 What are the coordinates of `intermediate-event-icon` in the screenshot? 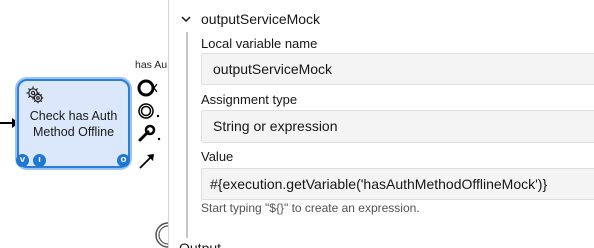 It's located at (149, 111).